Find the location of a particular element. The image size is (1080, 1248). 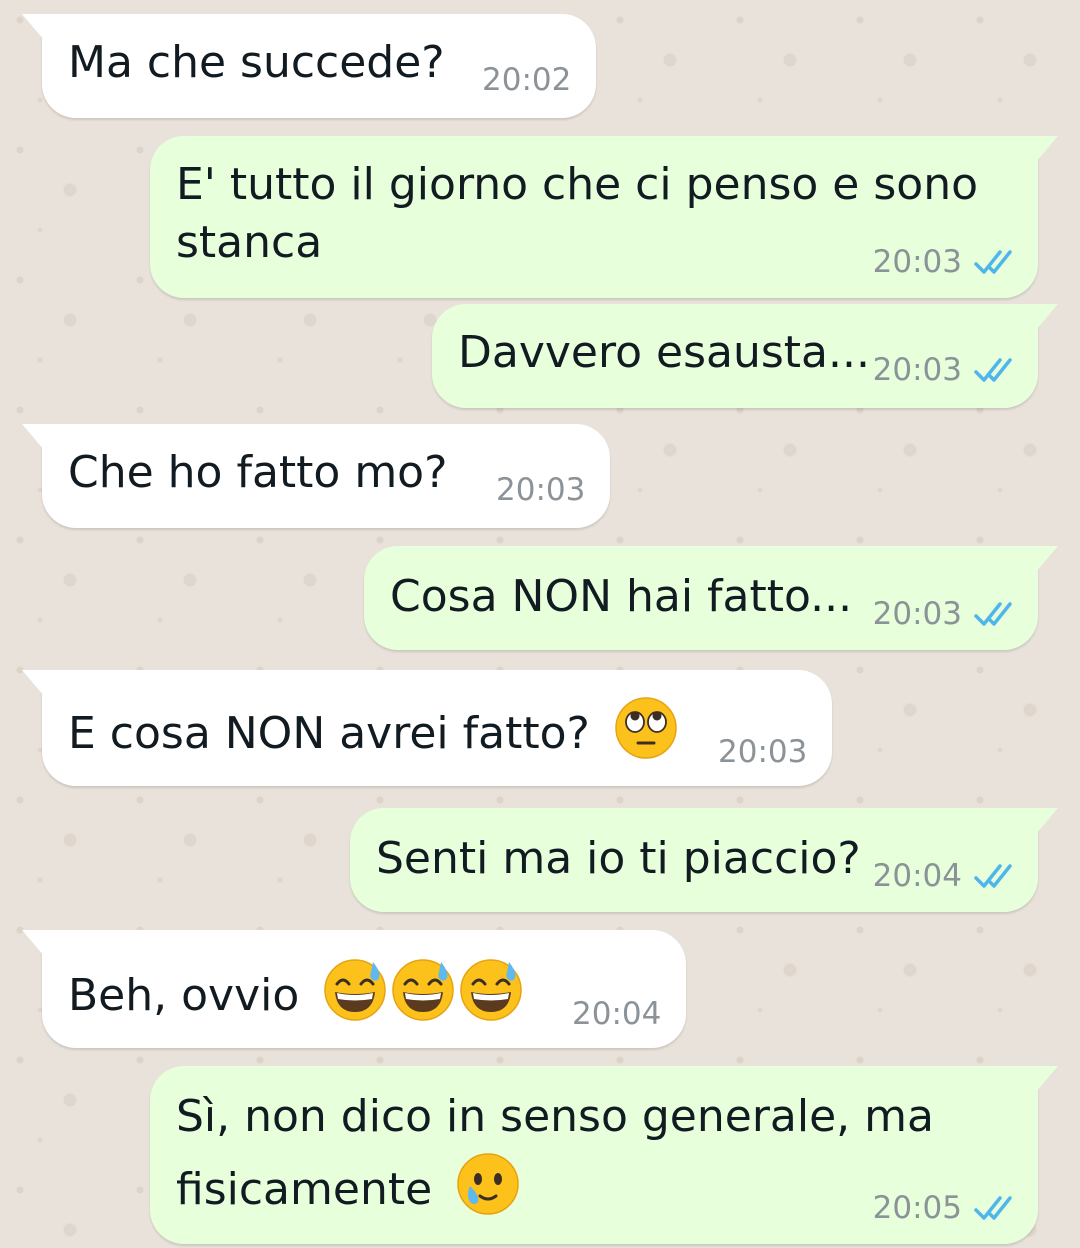

message-bubble-incoming: Beh, ovvio 20:04 is located at coordinates (354, 989).